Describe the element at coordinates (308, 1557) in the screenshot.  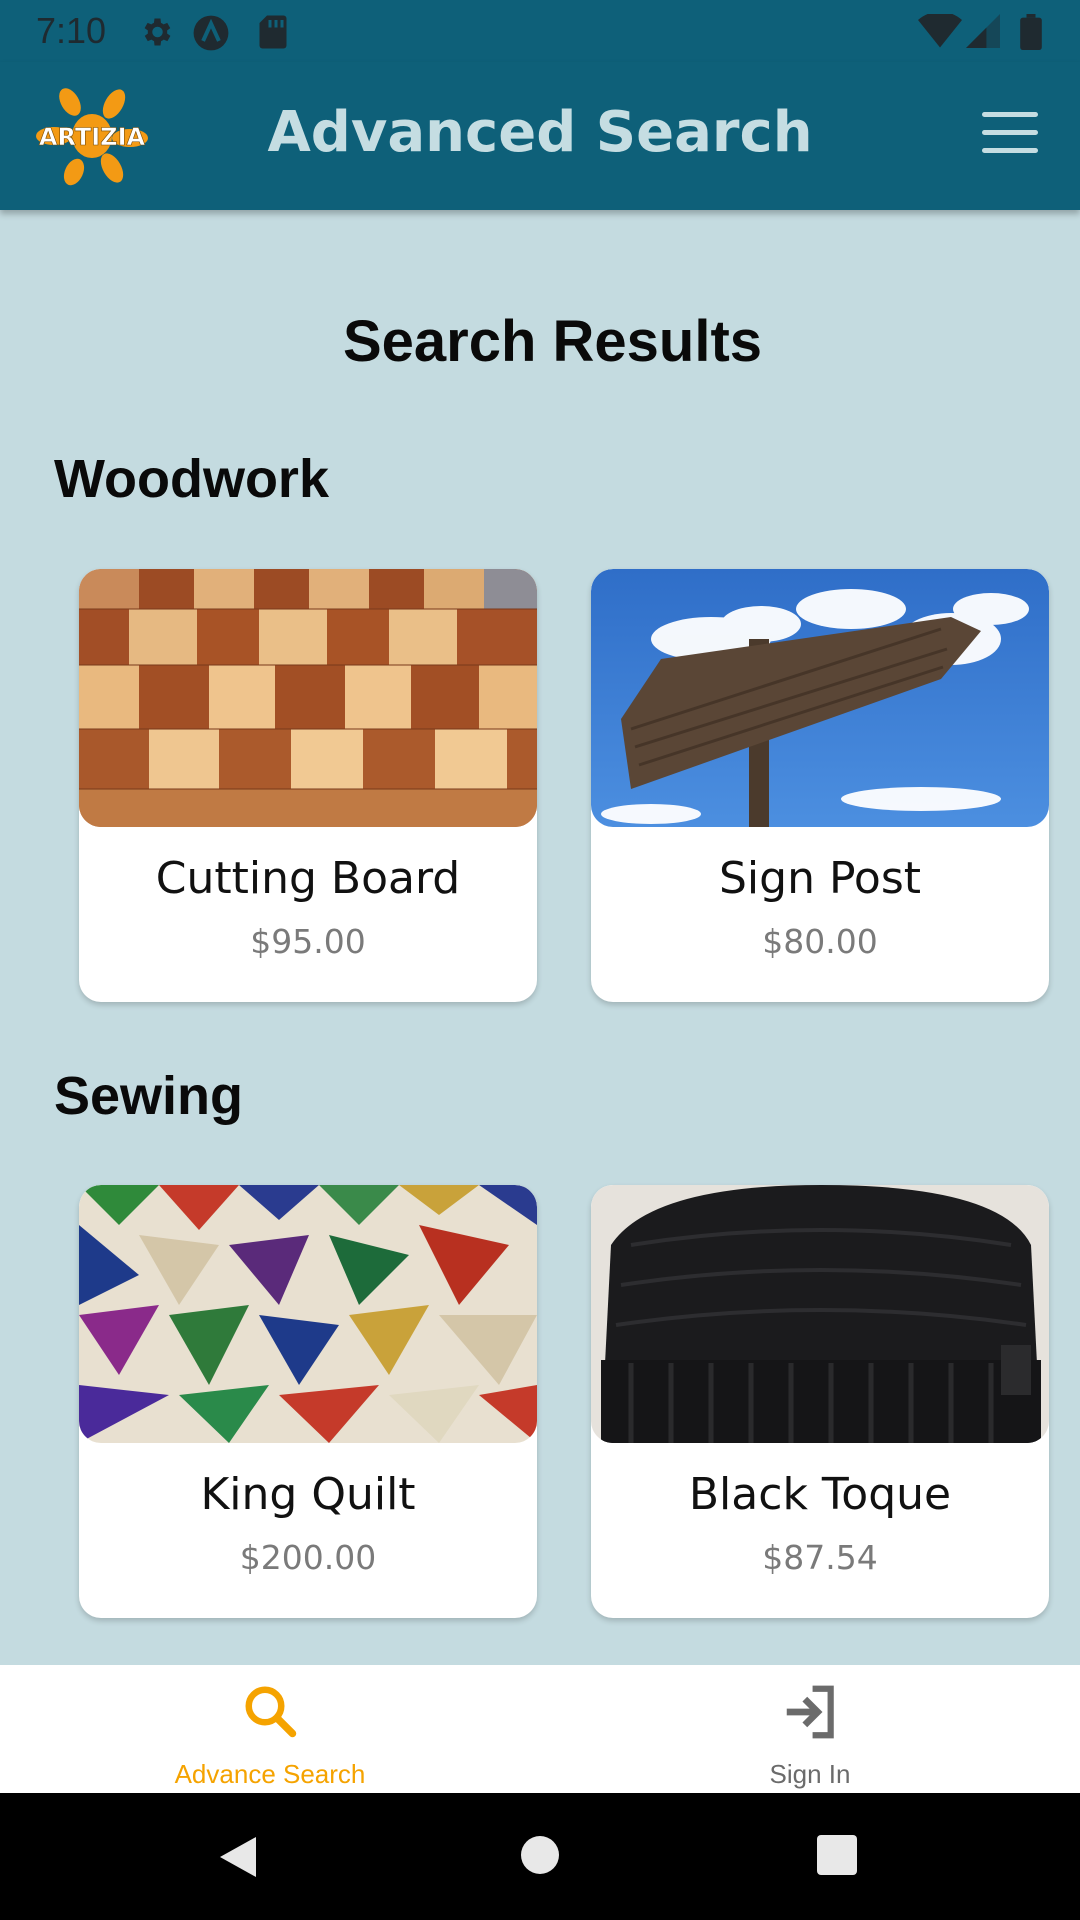
I see `product-price: $200.00` at that location.